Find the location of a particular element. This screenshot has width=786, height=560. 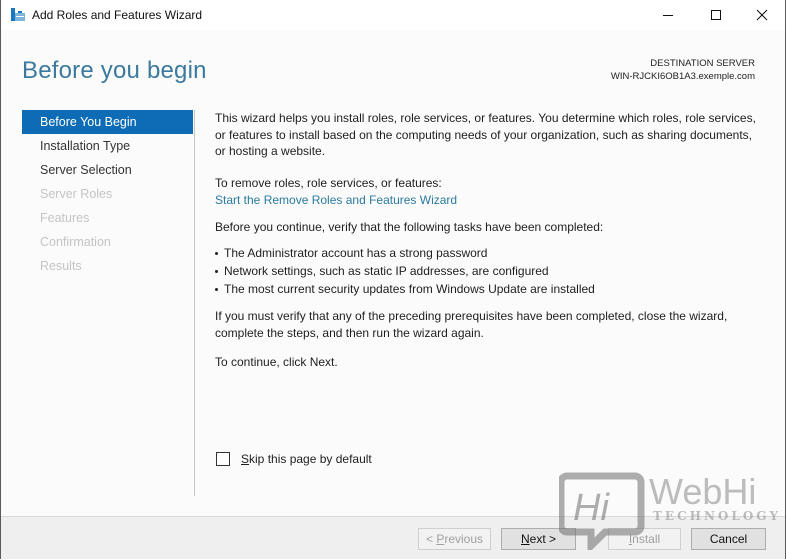

close-icon is located at coordinates (762, 15).